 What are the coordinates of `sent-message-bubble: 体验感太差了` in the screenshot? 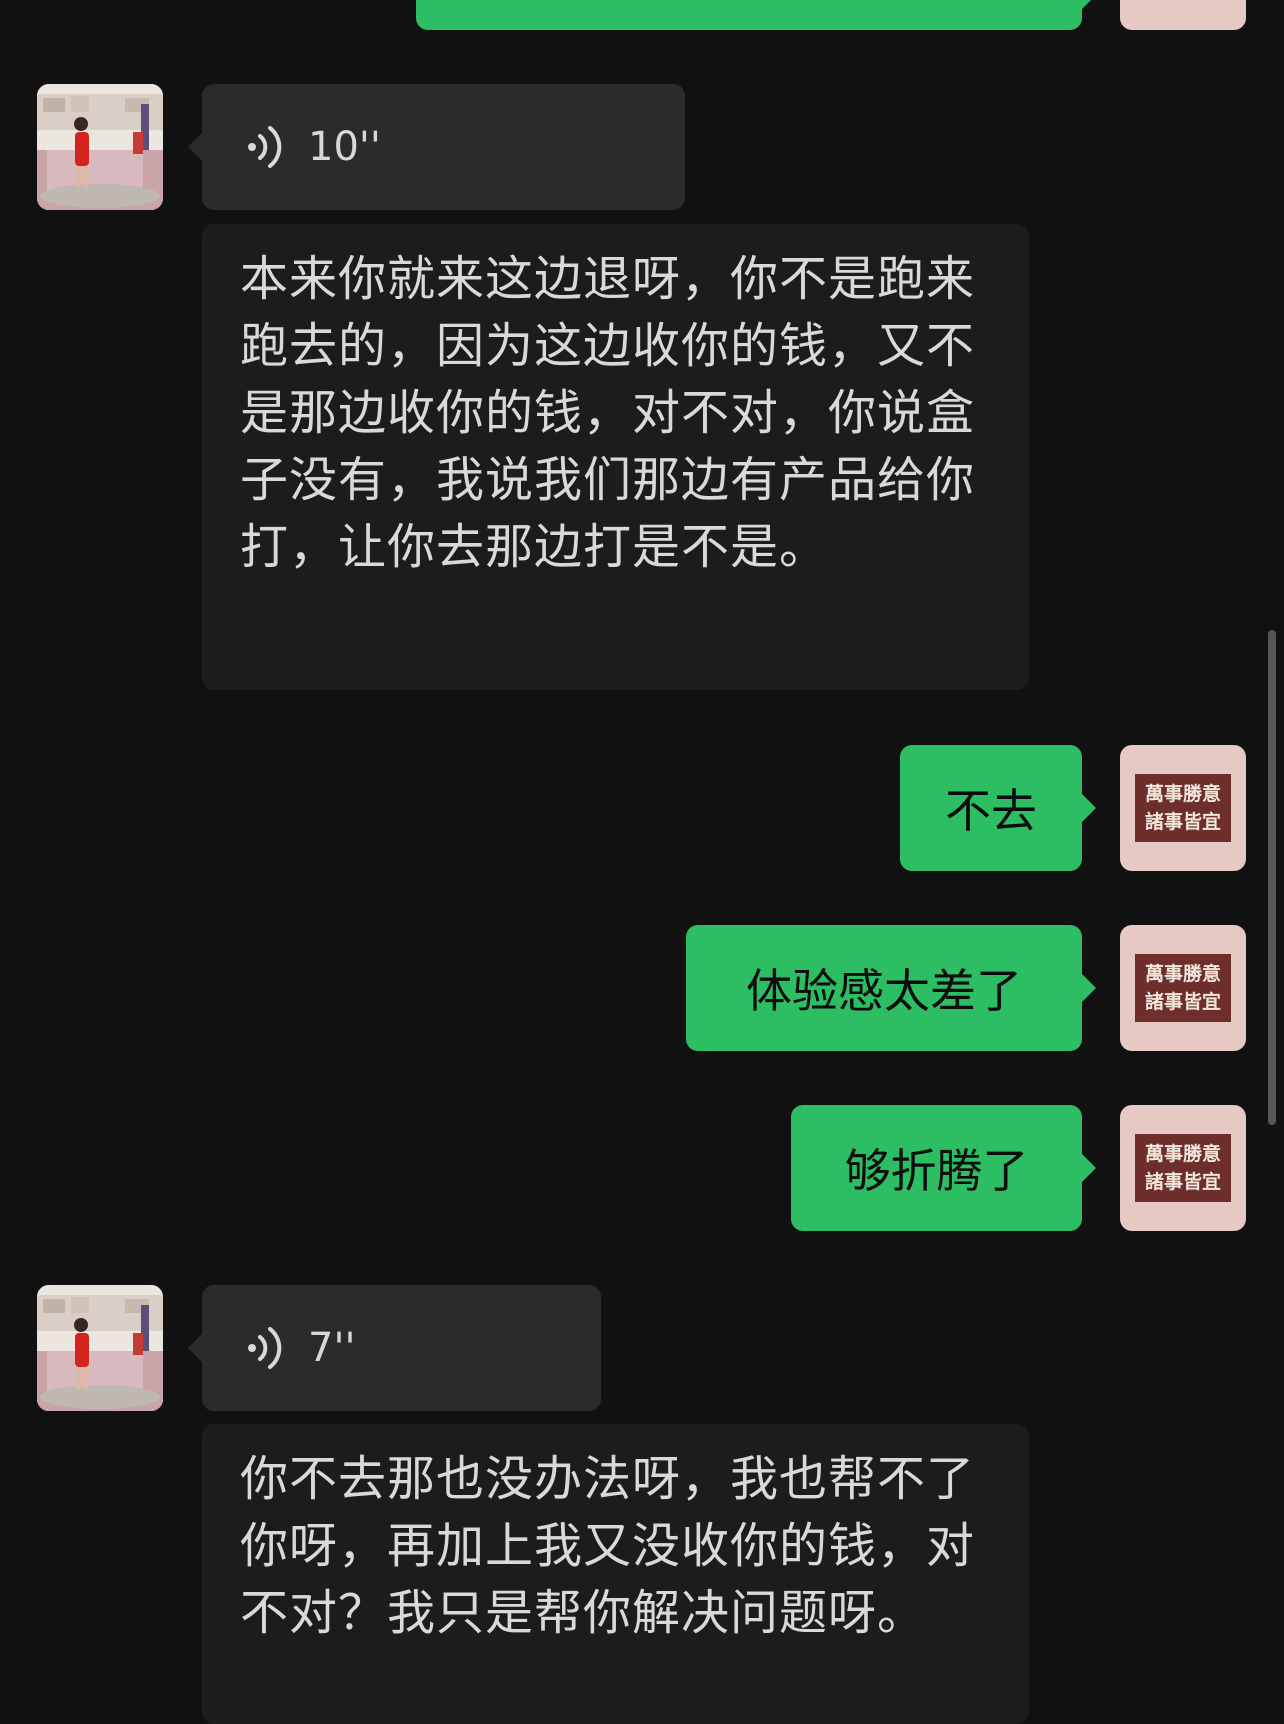 It's located at (891, 988).